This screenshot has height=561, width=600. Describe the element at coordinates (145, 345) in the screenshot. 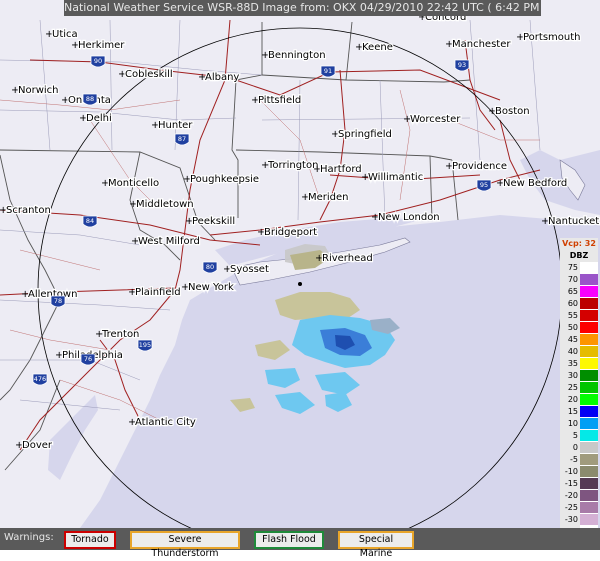

I see `highway-number: 195` at that location.